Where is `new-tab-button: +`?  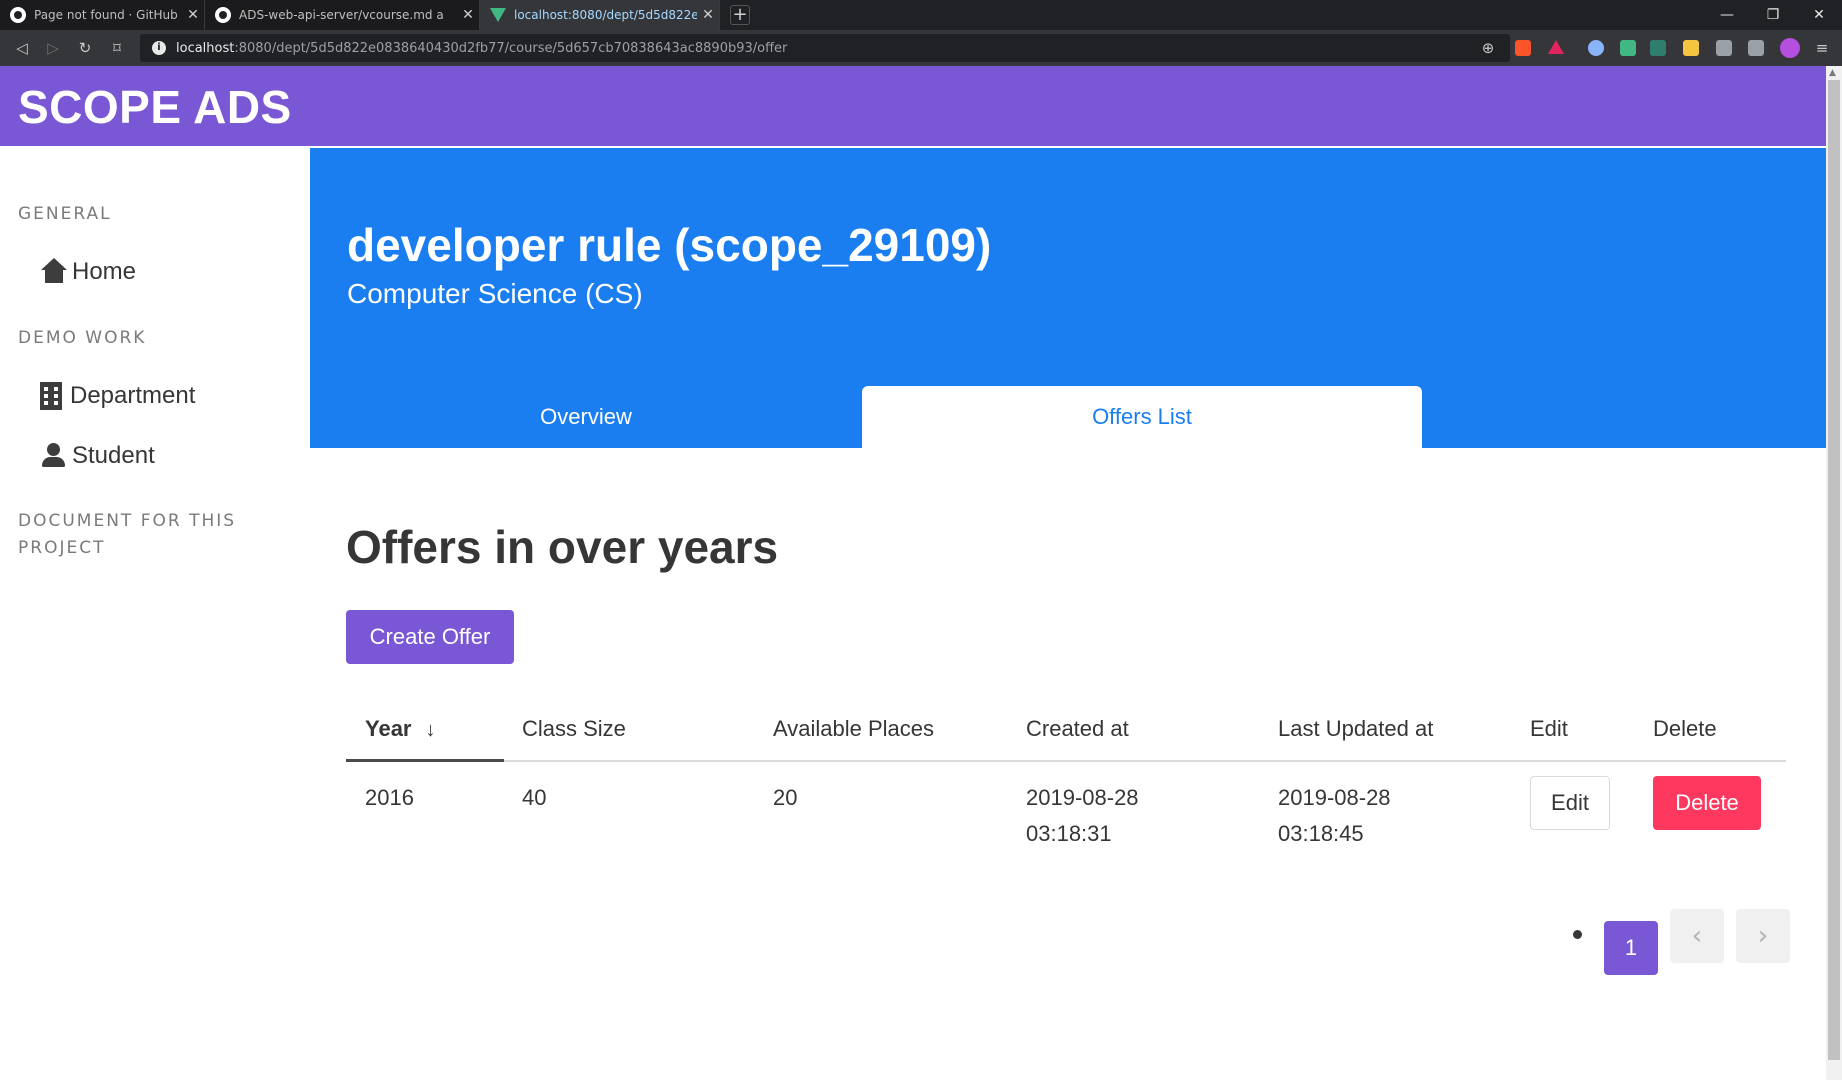 new-tab-button: + is located at coordinates (740, 15).